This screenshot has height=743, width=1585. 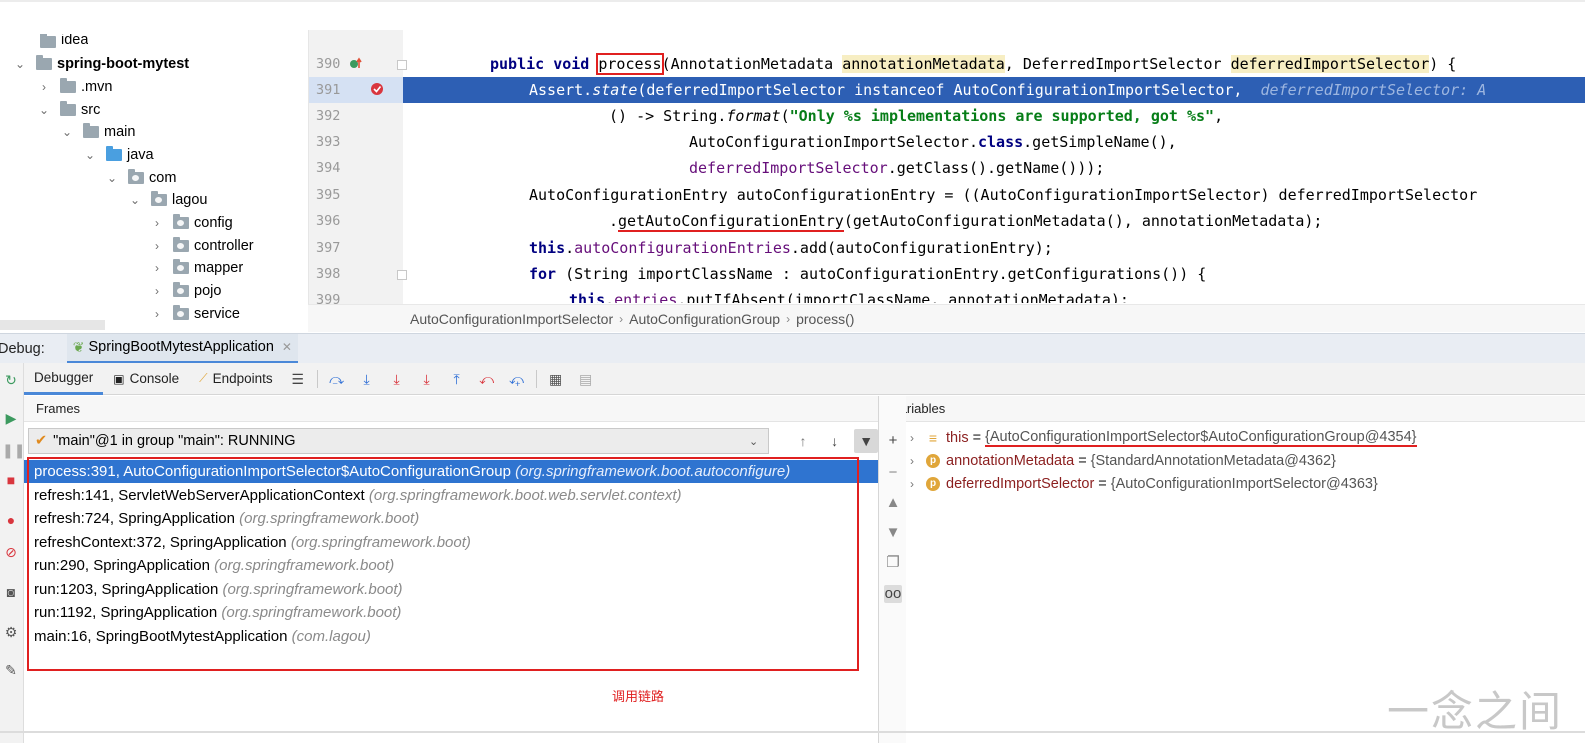 What do you see at coordinates (287, 347) in the screenshot?
I see `close-icon: ✕` at bounding box center [287, 347].